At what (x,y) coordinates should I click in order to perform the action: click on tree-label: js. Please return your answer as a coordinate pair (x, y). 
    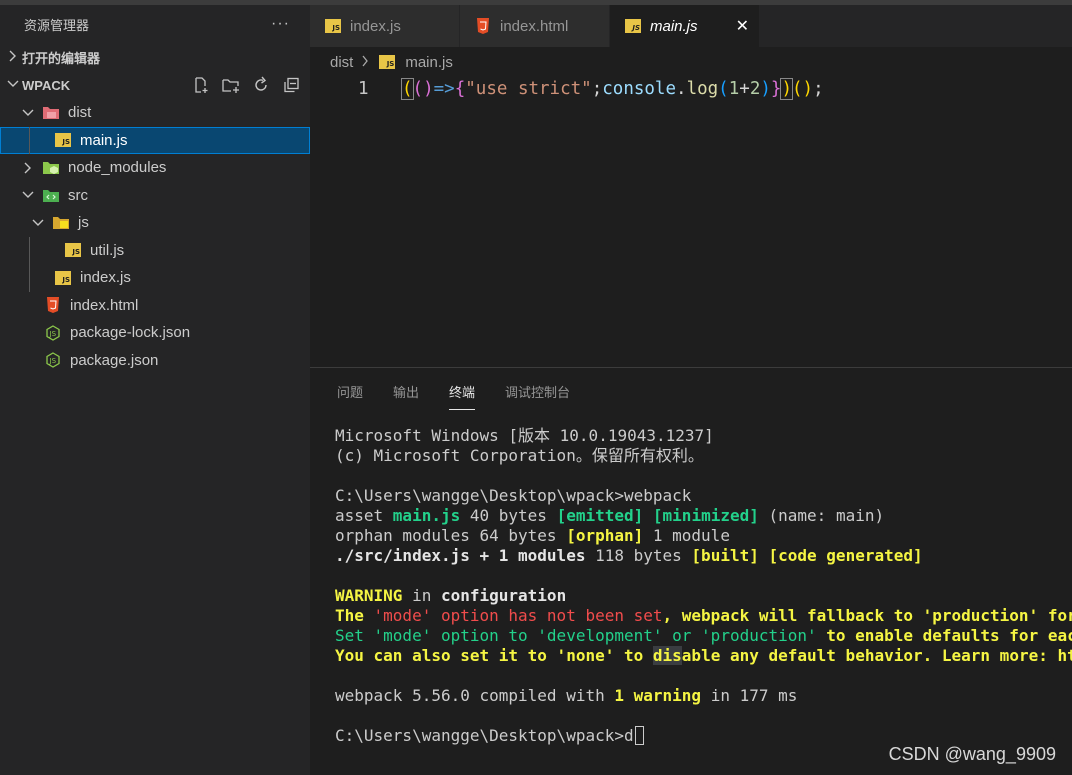
    Looking at the image, I should click on (83, 223).